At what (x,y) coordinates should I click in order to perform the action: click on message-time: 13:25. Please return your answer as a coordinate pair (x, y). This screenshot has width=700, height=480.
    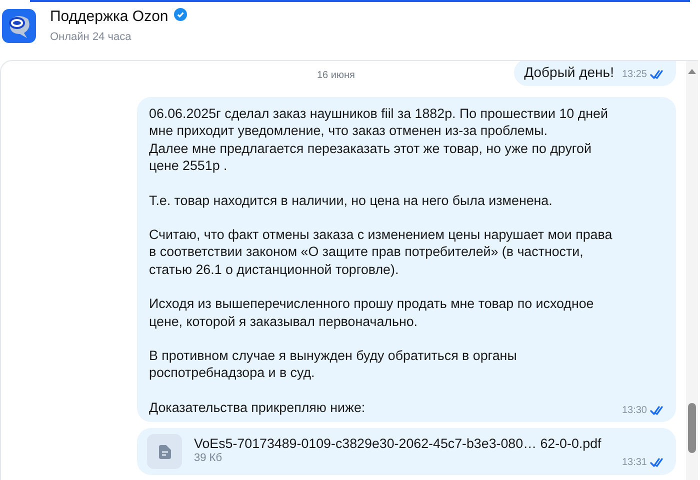
    Looking at the image, I should click on (634, 74).